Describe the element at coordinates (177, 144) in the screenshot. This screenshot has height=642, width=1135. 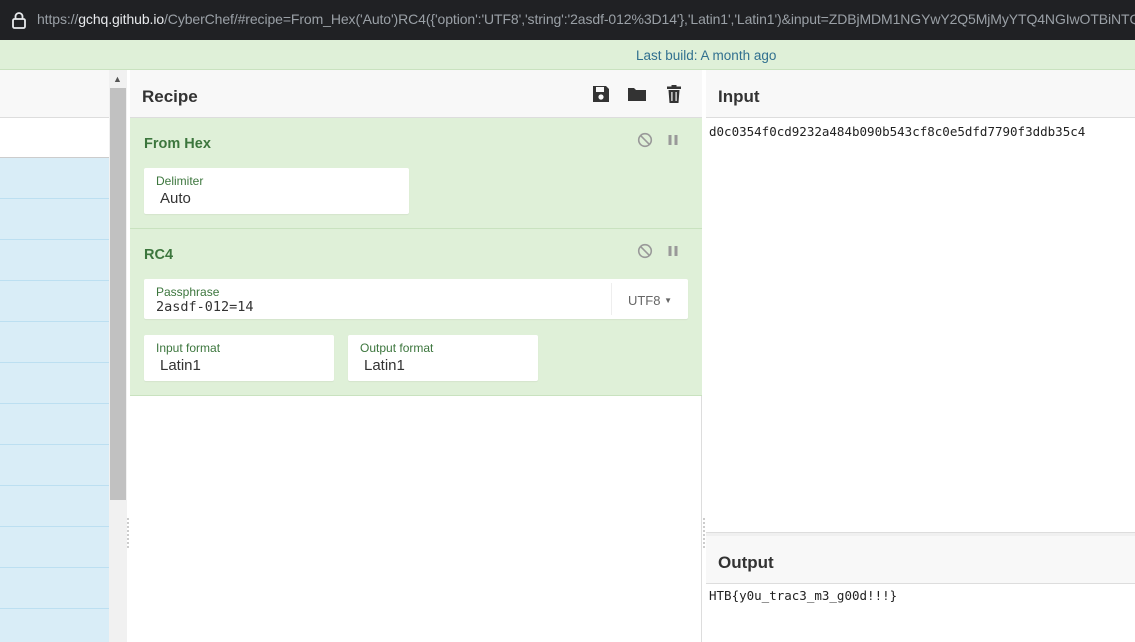
I see `operation-name: From Hex` at that location.